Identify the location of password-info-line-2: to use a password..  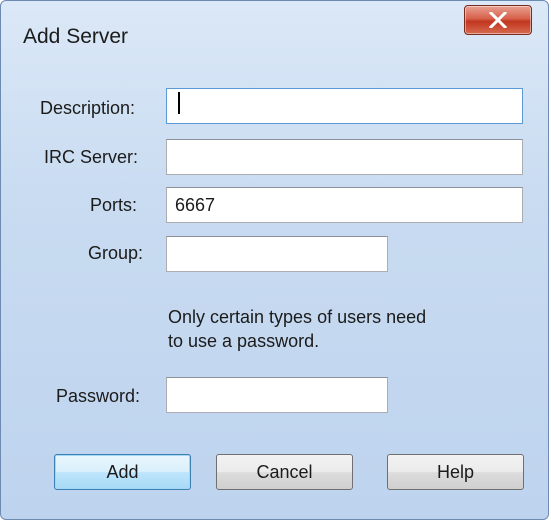
(244, 341).